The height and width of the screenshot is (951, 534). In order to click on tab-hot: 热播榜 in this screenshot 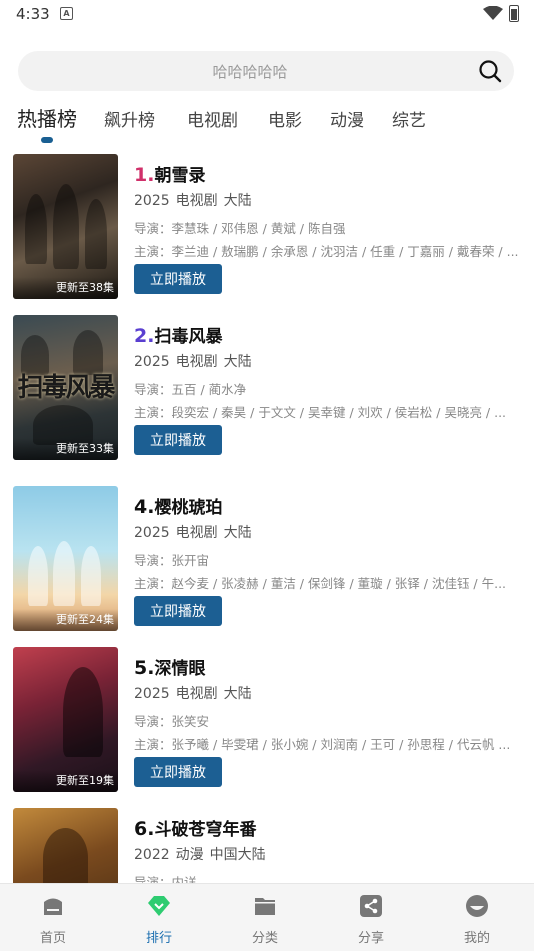, I will do `click(47, 117)`.